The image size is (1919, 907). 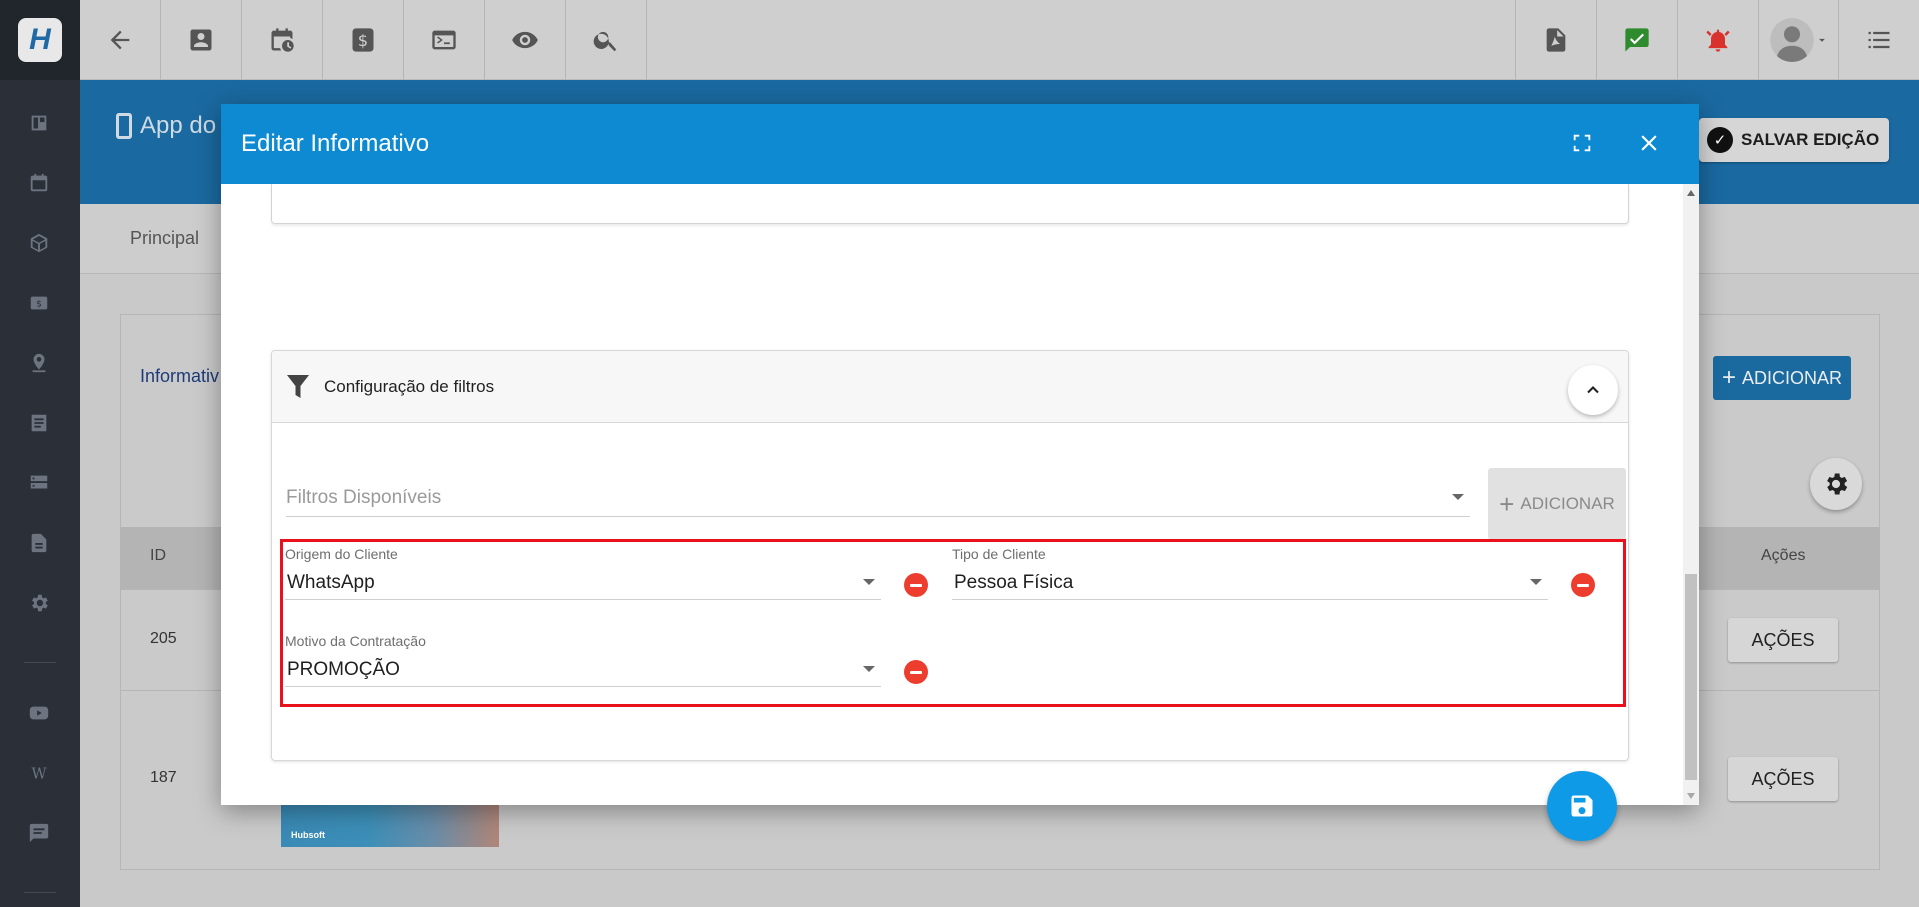 I want to click on filter-panel-header: Configuração de filtros, so click(x=950, y=387).